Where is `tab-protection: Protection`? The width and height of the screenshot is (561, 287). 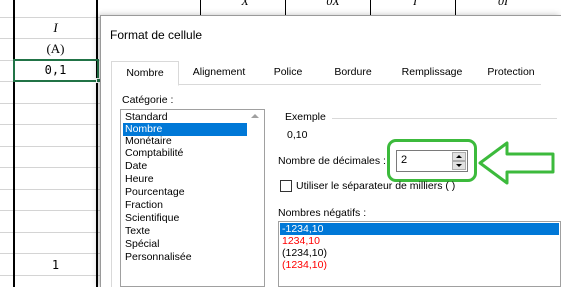
tab-protection: Protection is located at coordinates (511, 73).